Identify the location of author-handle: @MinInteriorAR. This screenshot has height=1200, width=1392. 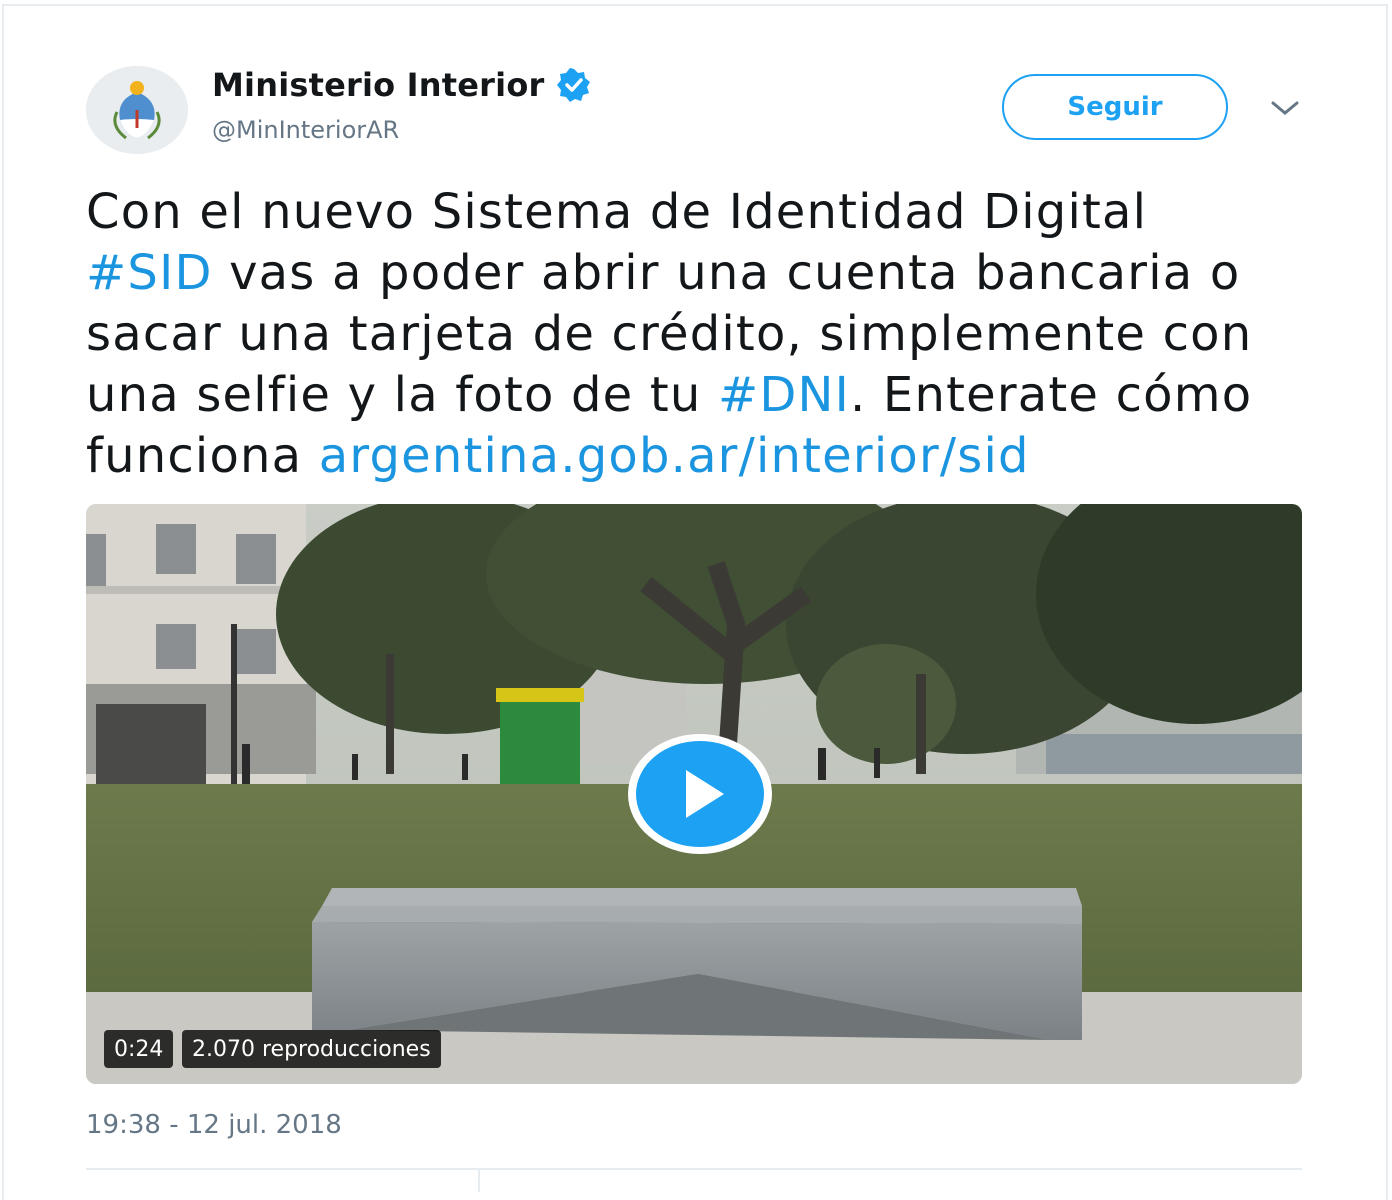
(305, 130).